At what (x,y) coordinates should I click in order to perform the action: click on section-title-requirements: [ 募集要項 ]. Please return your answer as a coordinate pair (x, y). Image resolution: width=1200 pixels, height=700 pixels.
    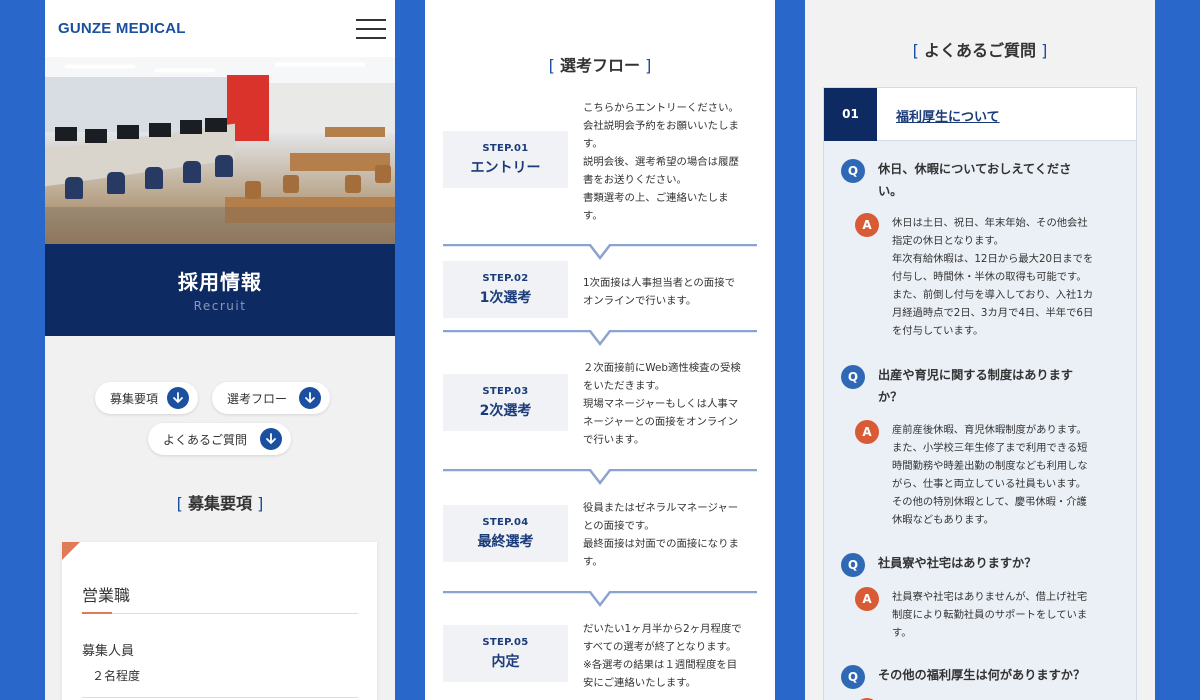
    Looking at the image, I should click on (220, 503).